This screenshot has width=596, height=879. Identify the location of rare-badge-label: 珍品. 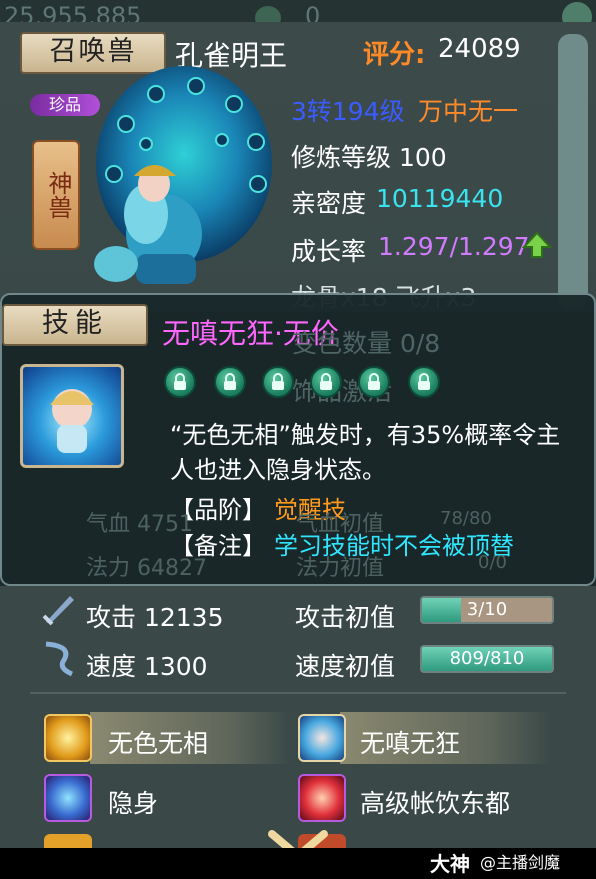
(64, 104).